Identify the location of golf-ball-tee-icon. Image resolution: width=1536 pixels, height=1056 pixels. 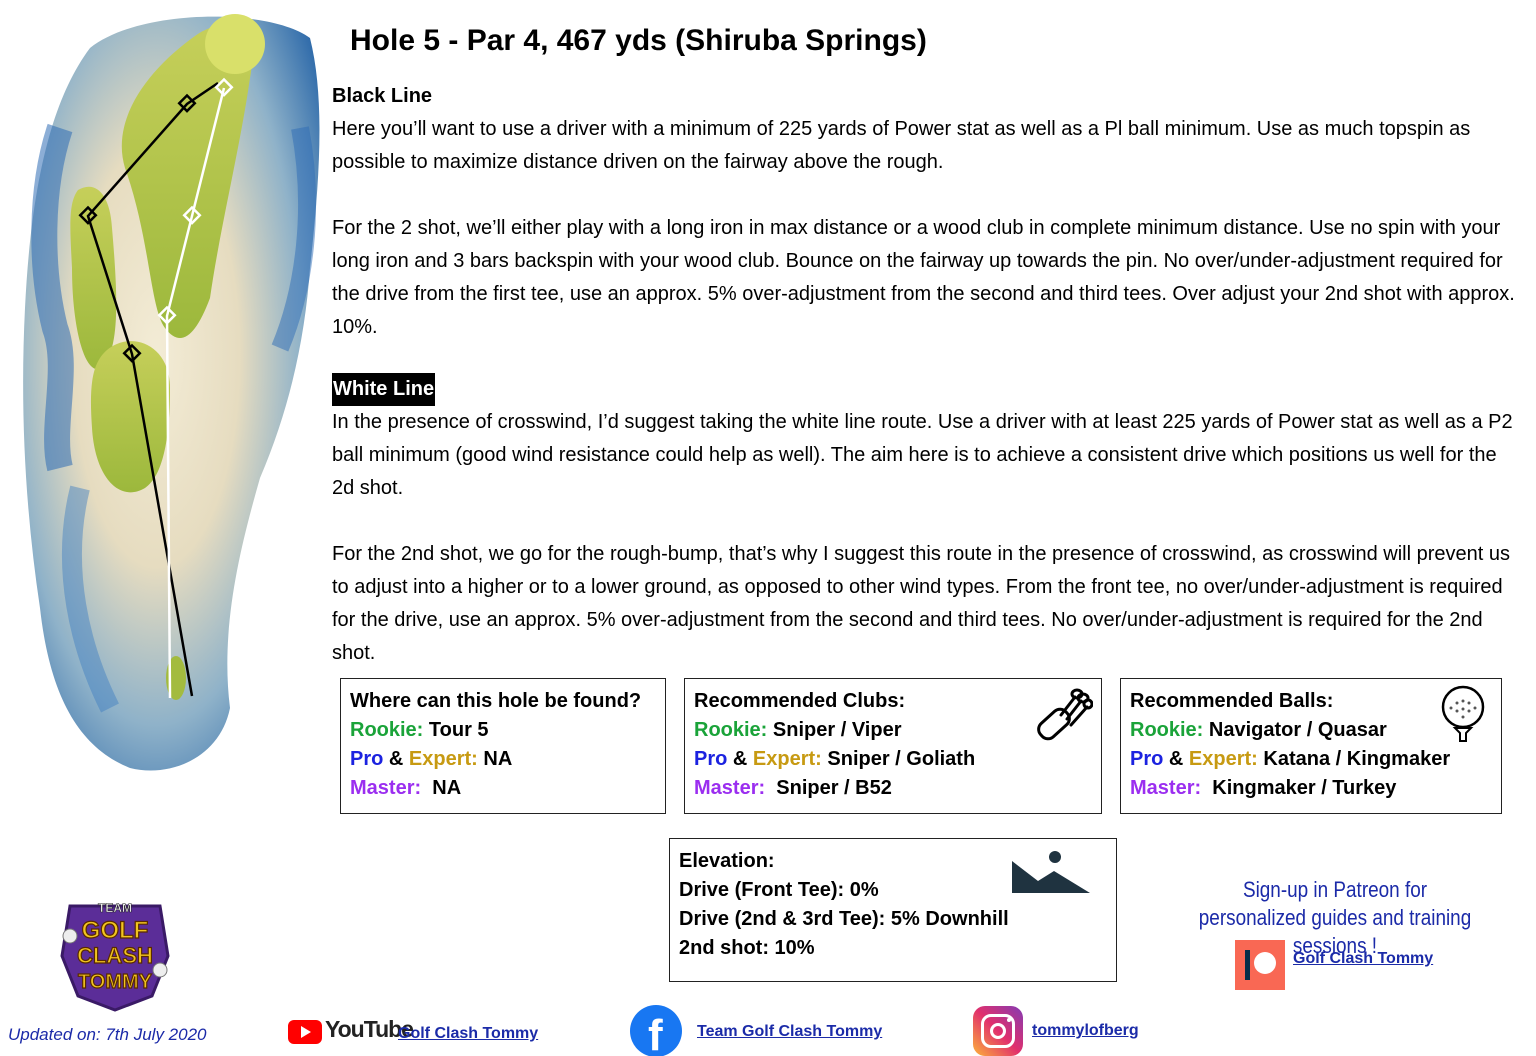
(1463, 713).